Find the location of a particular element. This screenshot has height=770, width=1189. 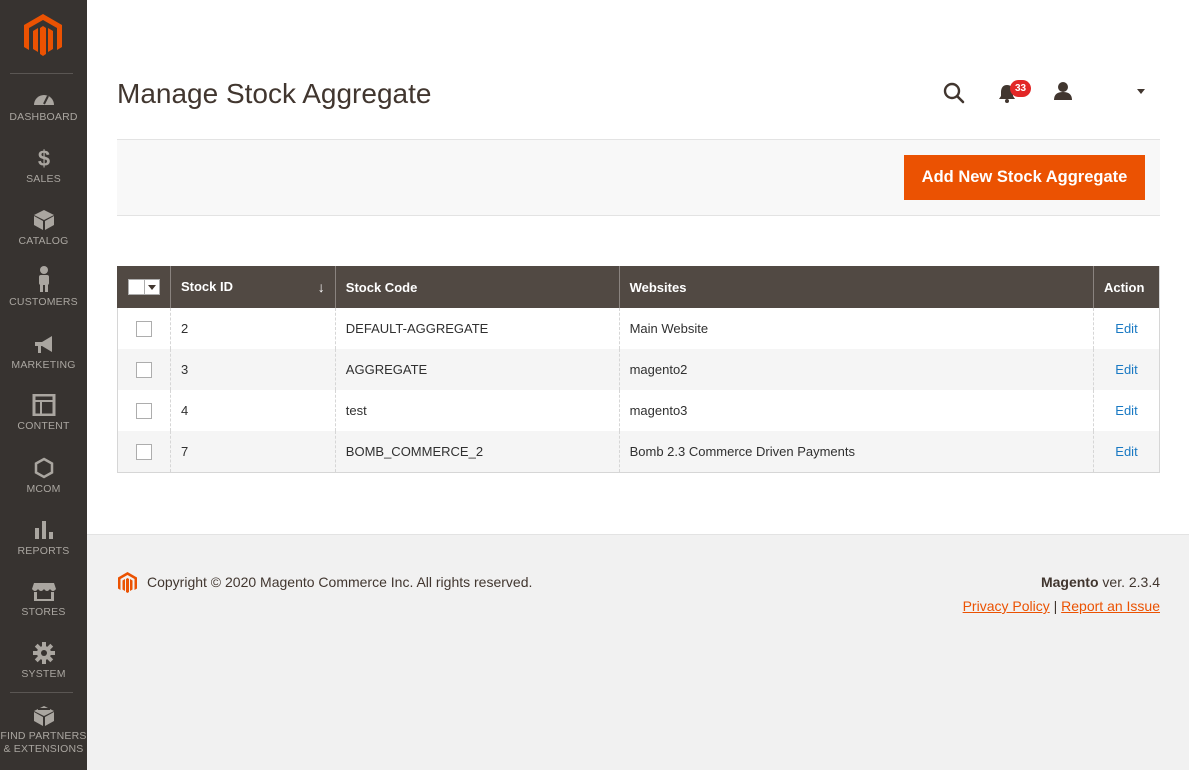

brand-name: Magento is located at coordinates (1069, 582).